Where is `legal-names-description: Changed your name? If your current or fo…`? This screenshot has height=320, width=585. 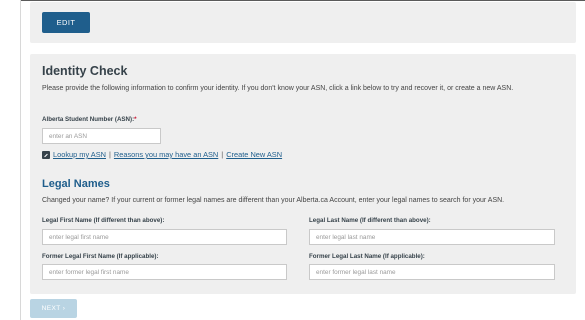 legal-names-description: Changed your name? If your current or fo… is located at coordinates (273, 200).